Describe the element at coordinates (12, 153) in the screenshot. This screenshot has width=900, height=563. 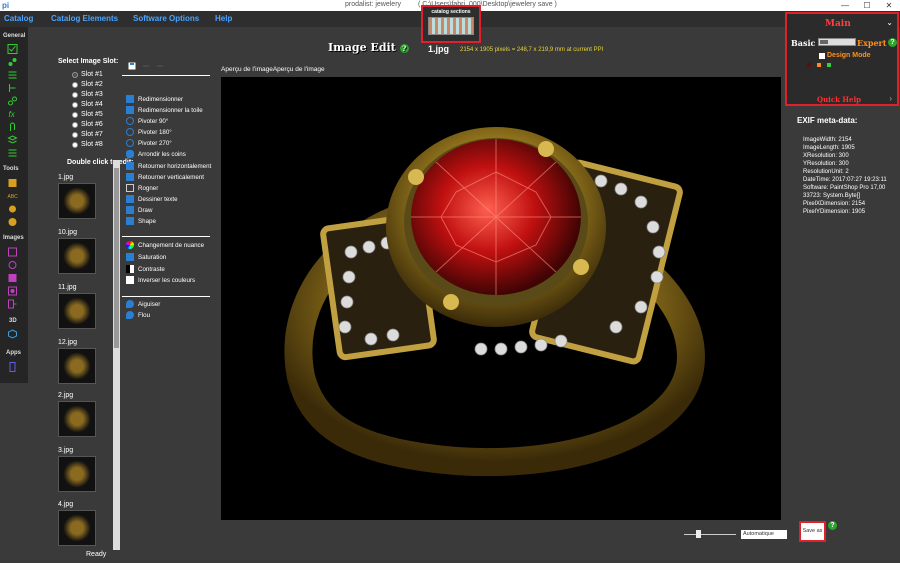
I see `list-icon` at that location.